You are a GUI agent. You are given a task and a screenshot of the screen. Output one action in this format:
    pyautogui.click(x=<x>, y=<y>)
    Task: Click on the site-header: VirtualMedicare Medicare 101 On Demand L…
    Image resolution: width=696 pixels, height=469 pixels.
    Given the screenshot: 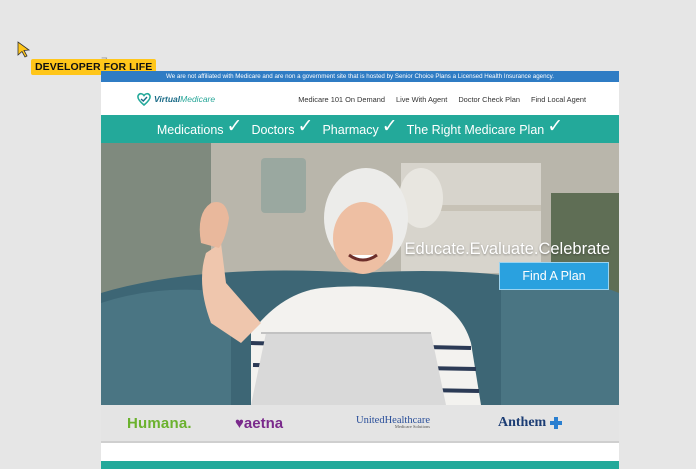 What is the action you would take?
    pyautogui.click(x=360, y=98)
    